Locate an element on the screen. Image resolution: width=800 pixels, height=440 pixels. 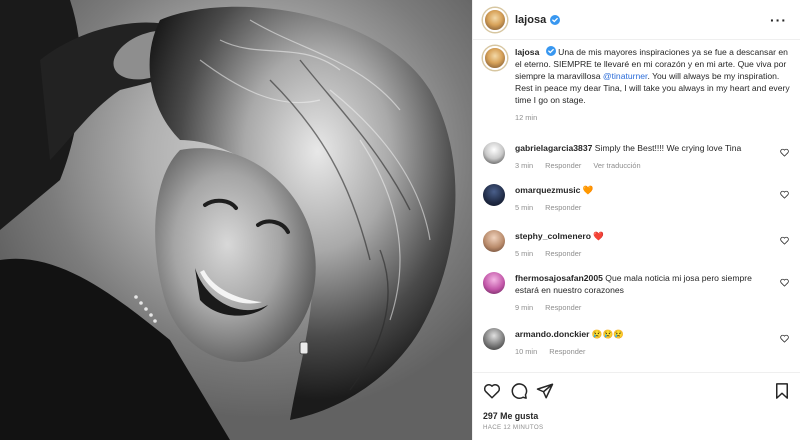
bookmark-icon is located at coordinates (782, 391).